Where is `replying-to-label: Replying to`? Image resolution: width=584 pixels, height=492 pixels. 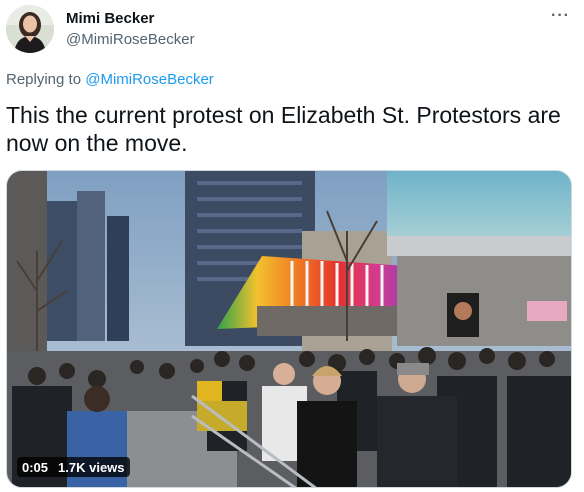 replying-to-label: Replying to is located at coordinates (44, 79).